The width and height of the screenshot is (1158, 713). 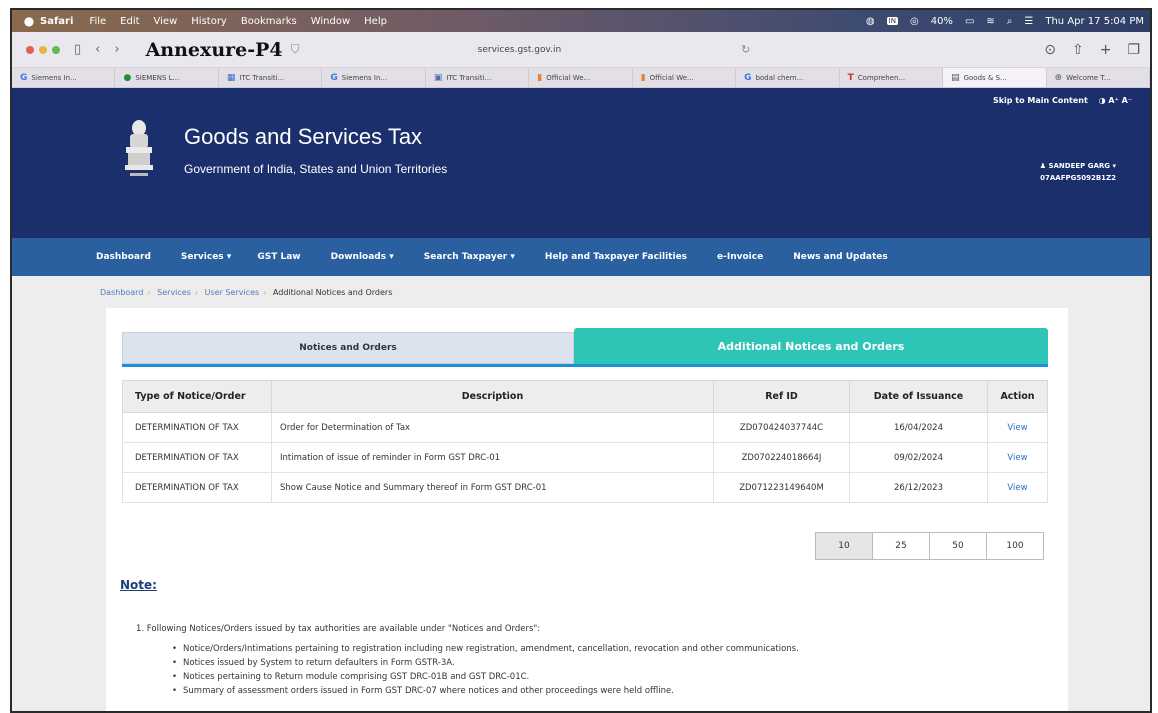 What do you see at coordinates (29, 21) in the screenshot?
I see `apple-icon: ●` at bounding box center [29, 21].